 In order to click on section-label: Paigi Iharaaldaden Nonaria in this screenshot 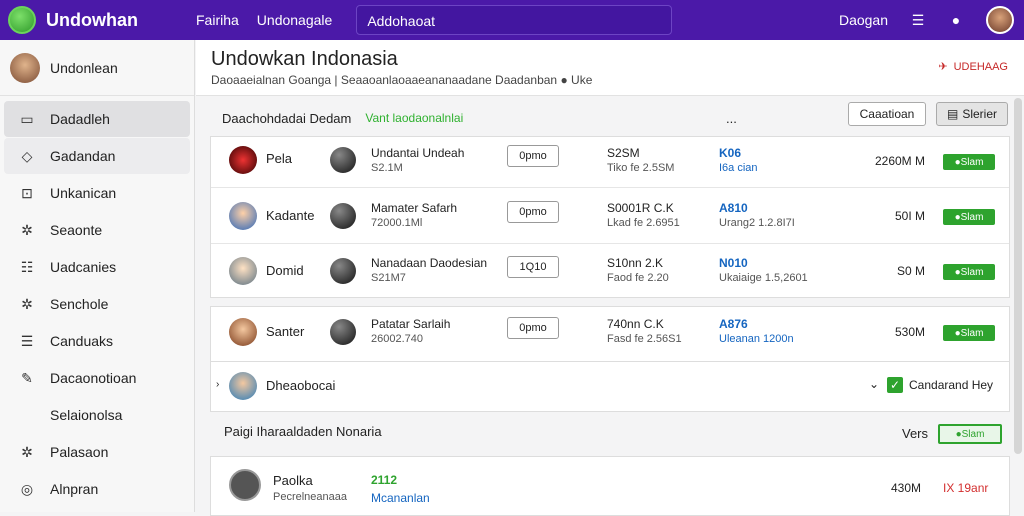, I will do `click(303, 431)`.